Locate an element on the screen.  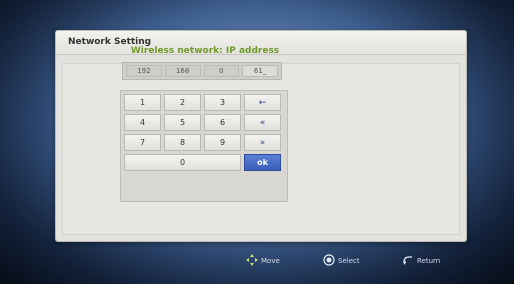
key-0: 0 is located at coordinates (182, 162).